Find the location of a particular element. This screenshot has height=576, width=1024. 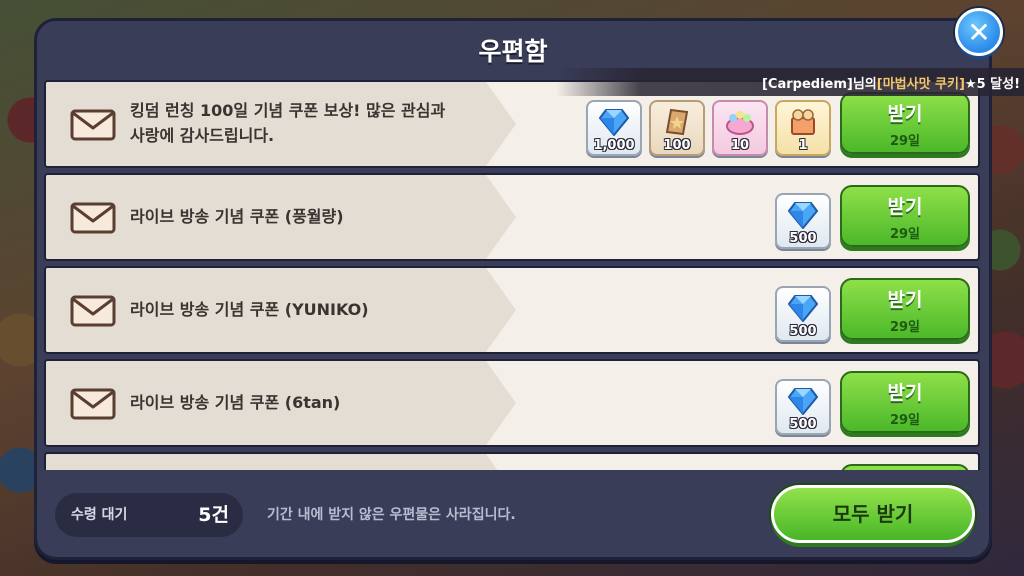

close-button: ✕ is located at coordinates (979, 32).